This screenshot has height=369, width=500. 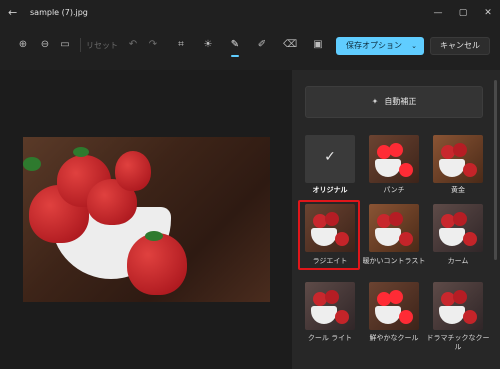 I want to click on auto-enhance-button: ✦ 自動補正, so click(x=394, y=102).